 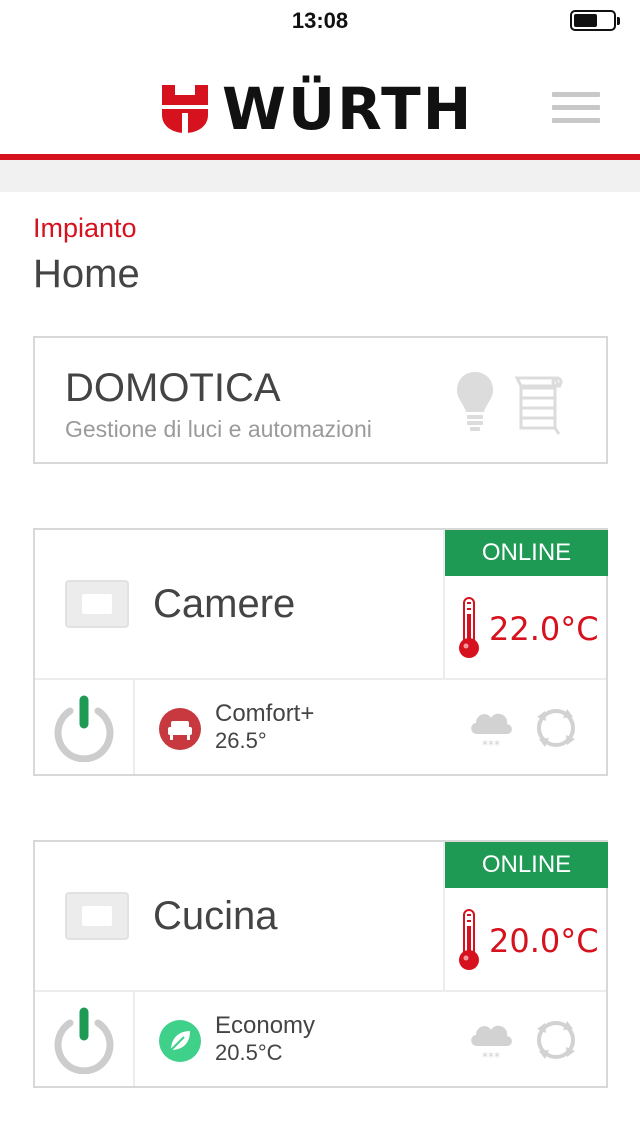 I want to click on mode-setpoint: 26.5°, so click(x=241, y=740).